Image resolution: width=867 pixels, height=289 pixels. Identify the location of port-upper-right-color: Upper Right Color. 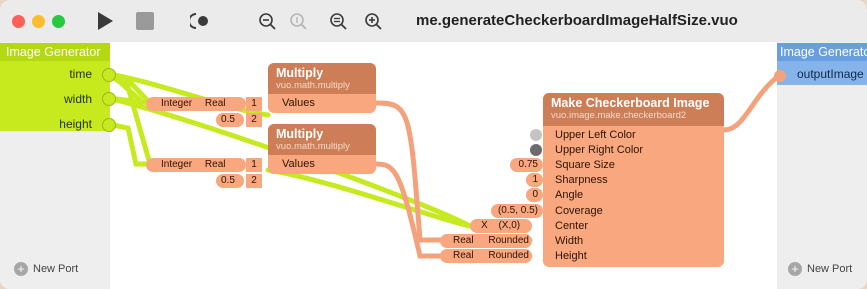
(599, 150).